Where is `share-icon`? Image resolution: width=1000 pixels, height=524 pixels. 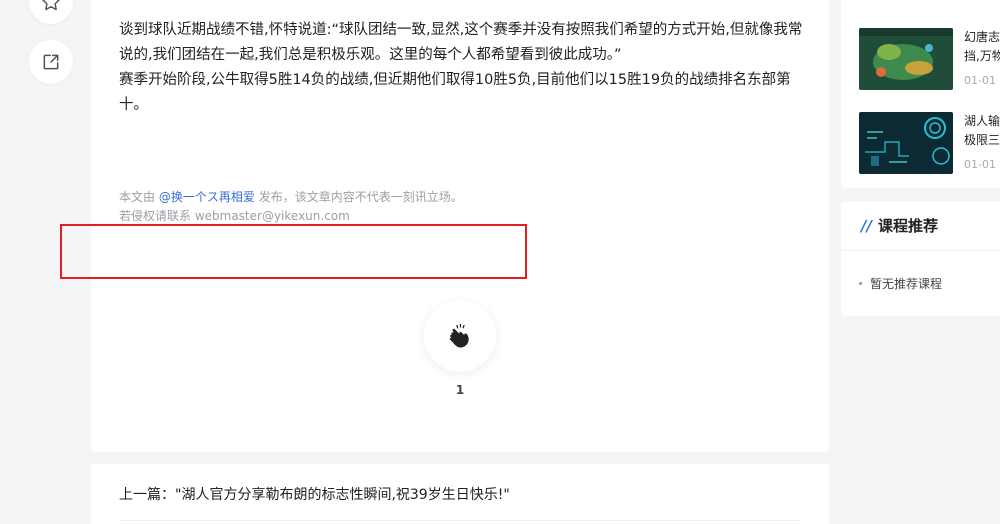
share-icon is located at coordinates (51, 62).